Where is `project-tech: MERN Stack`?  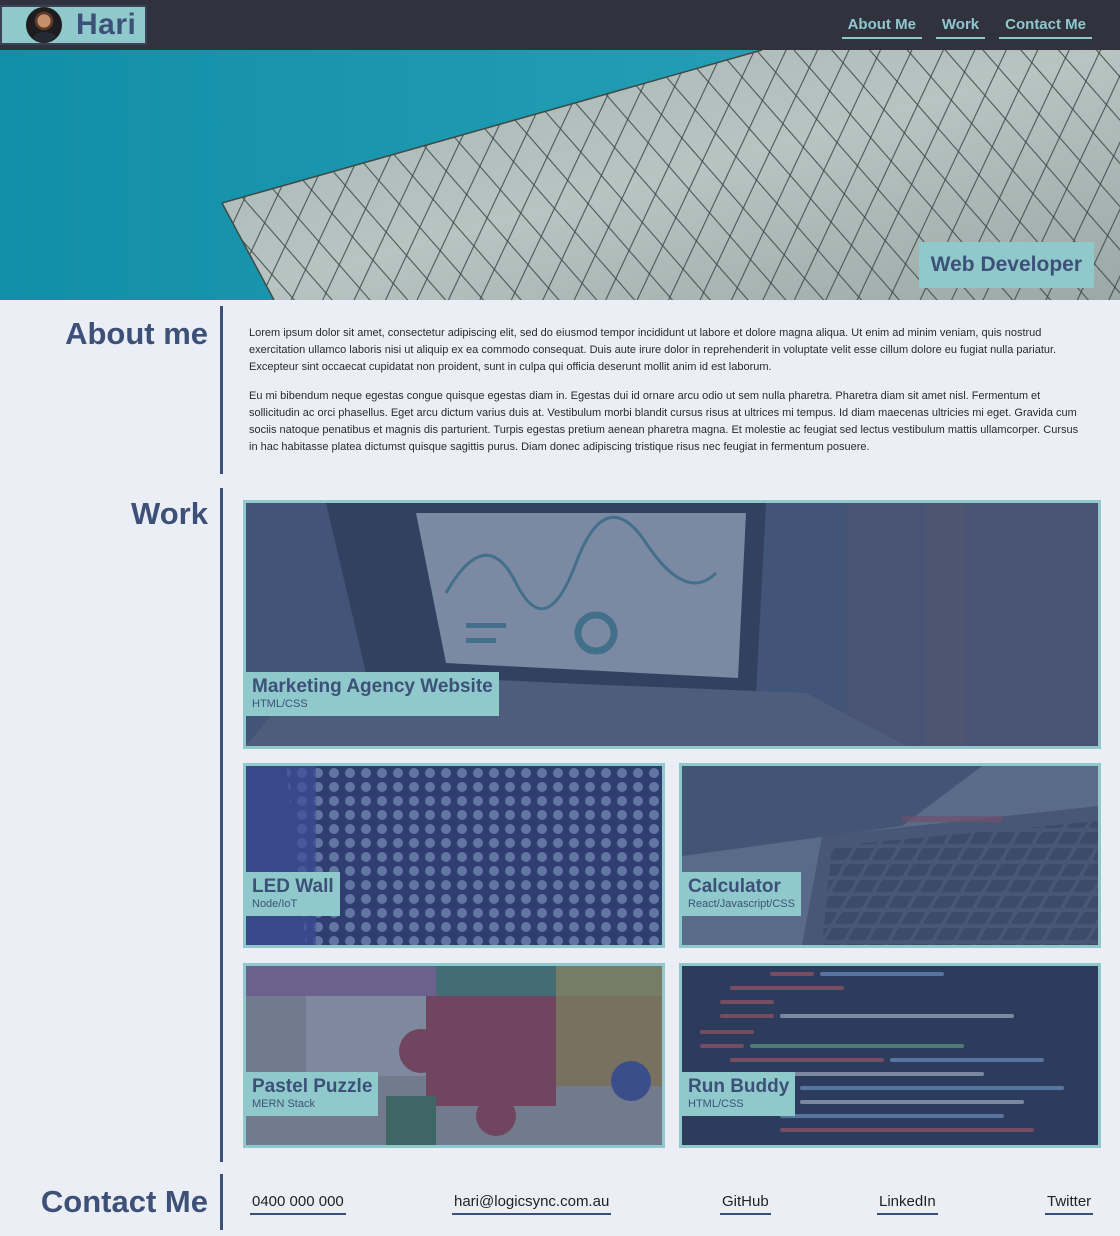
project-tech: MERN Stack is located at coordinates (283, 1104).